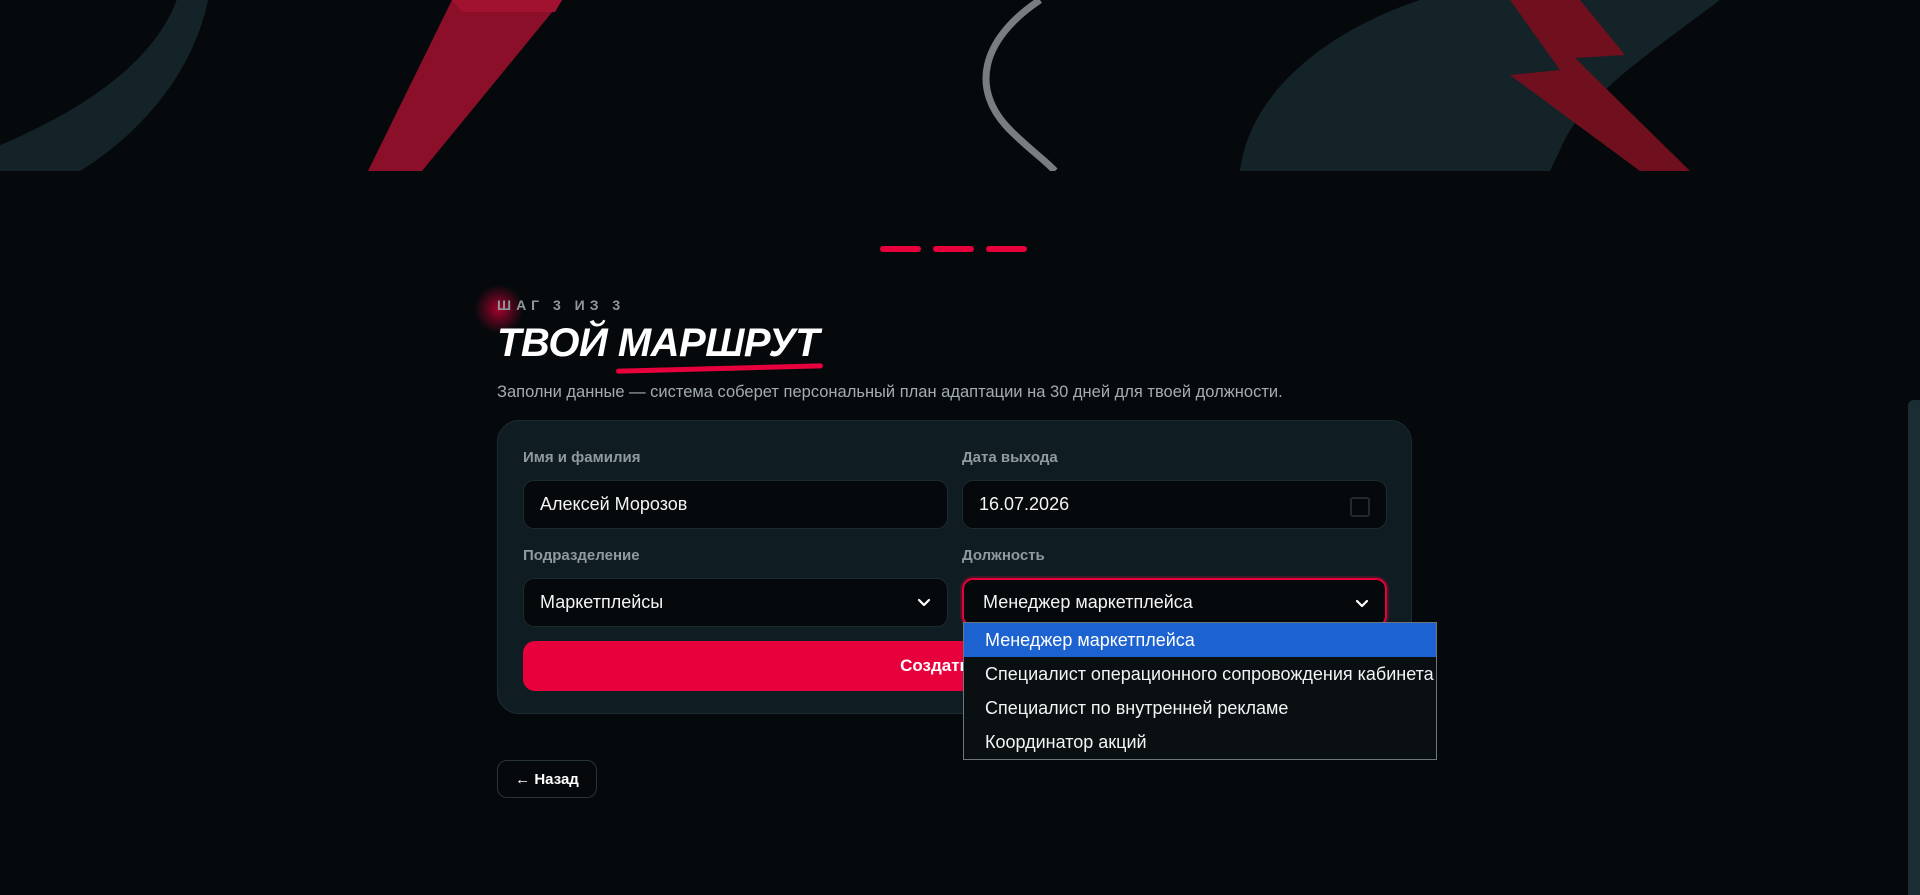  I want to click on date-value: 16.07.2026, so click(1024, 504).